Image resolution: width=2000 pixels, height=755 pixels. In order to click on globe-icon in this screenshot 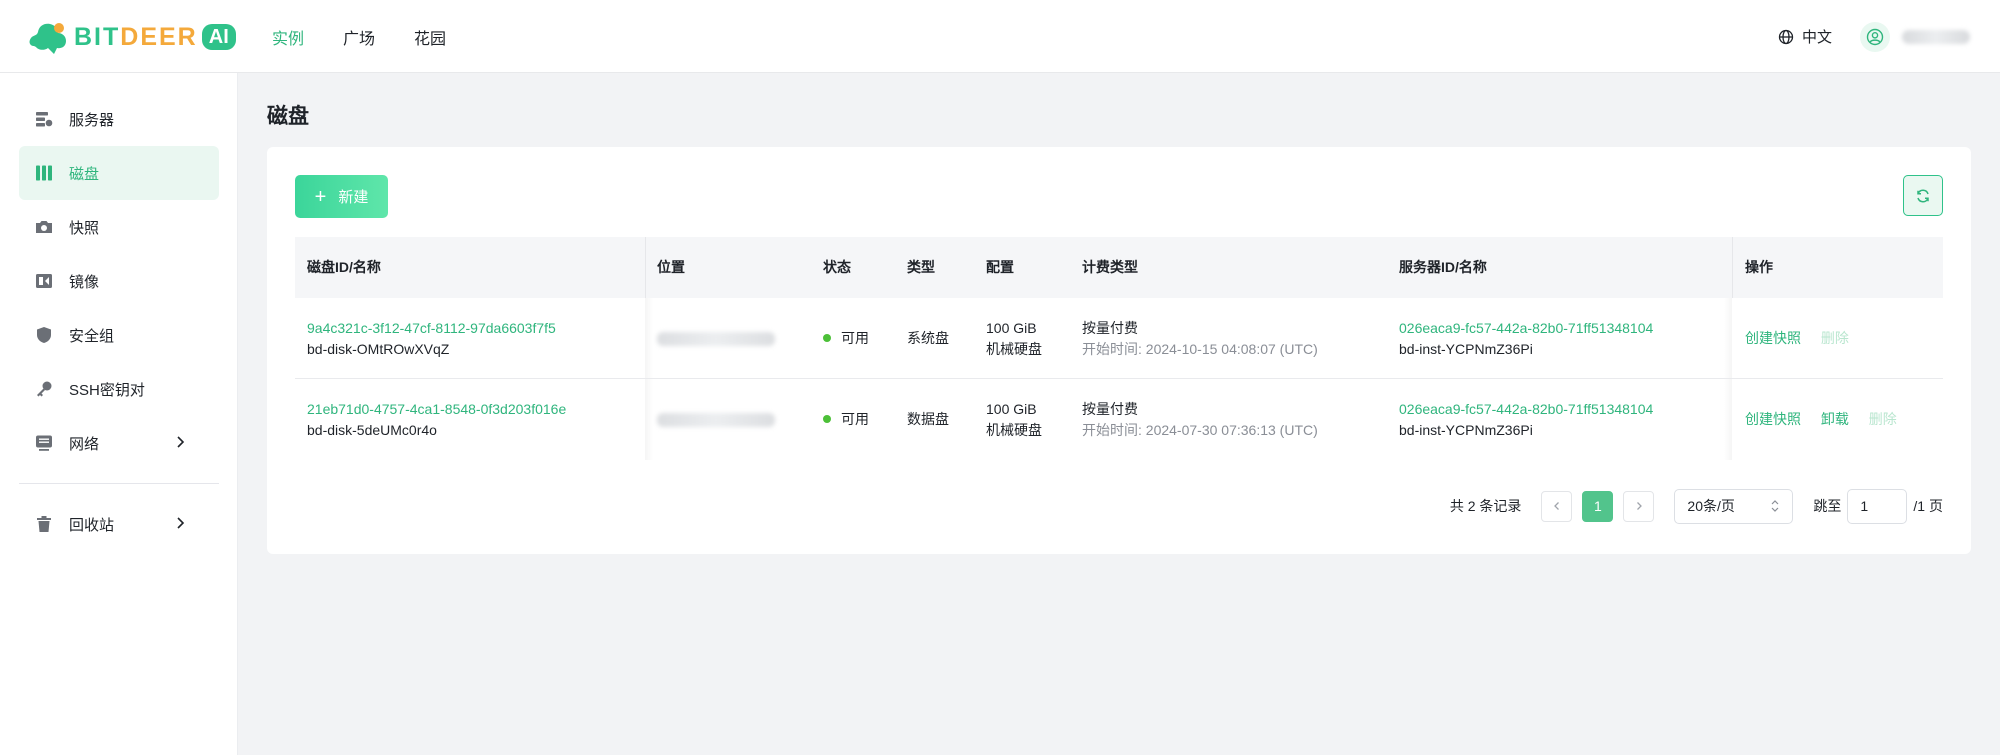, I will do `click(1786, 36)`.